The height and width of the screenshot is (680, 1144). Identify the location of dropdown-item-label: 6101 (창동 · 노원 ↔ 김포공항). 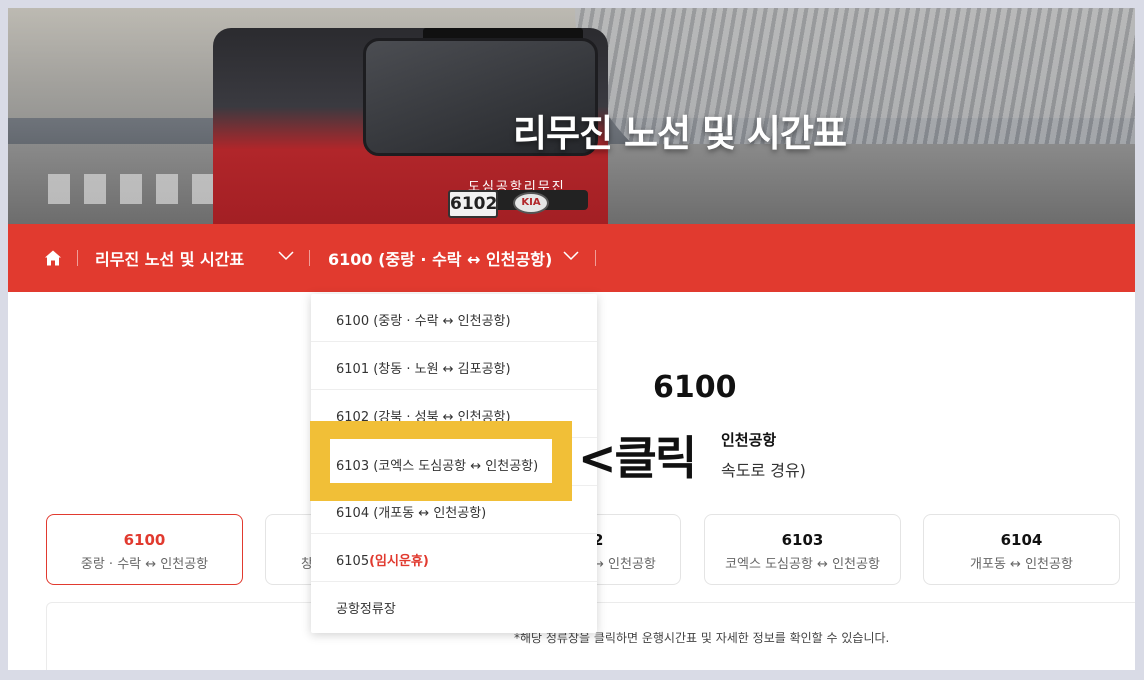
(423, 369).